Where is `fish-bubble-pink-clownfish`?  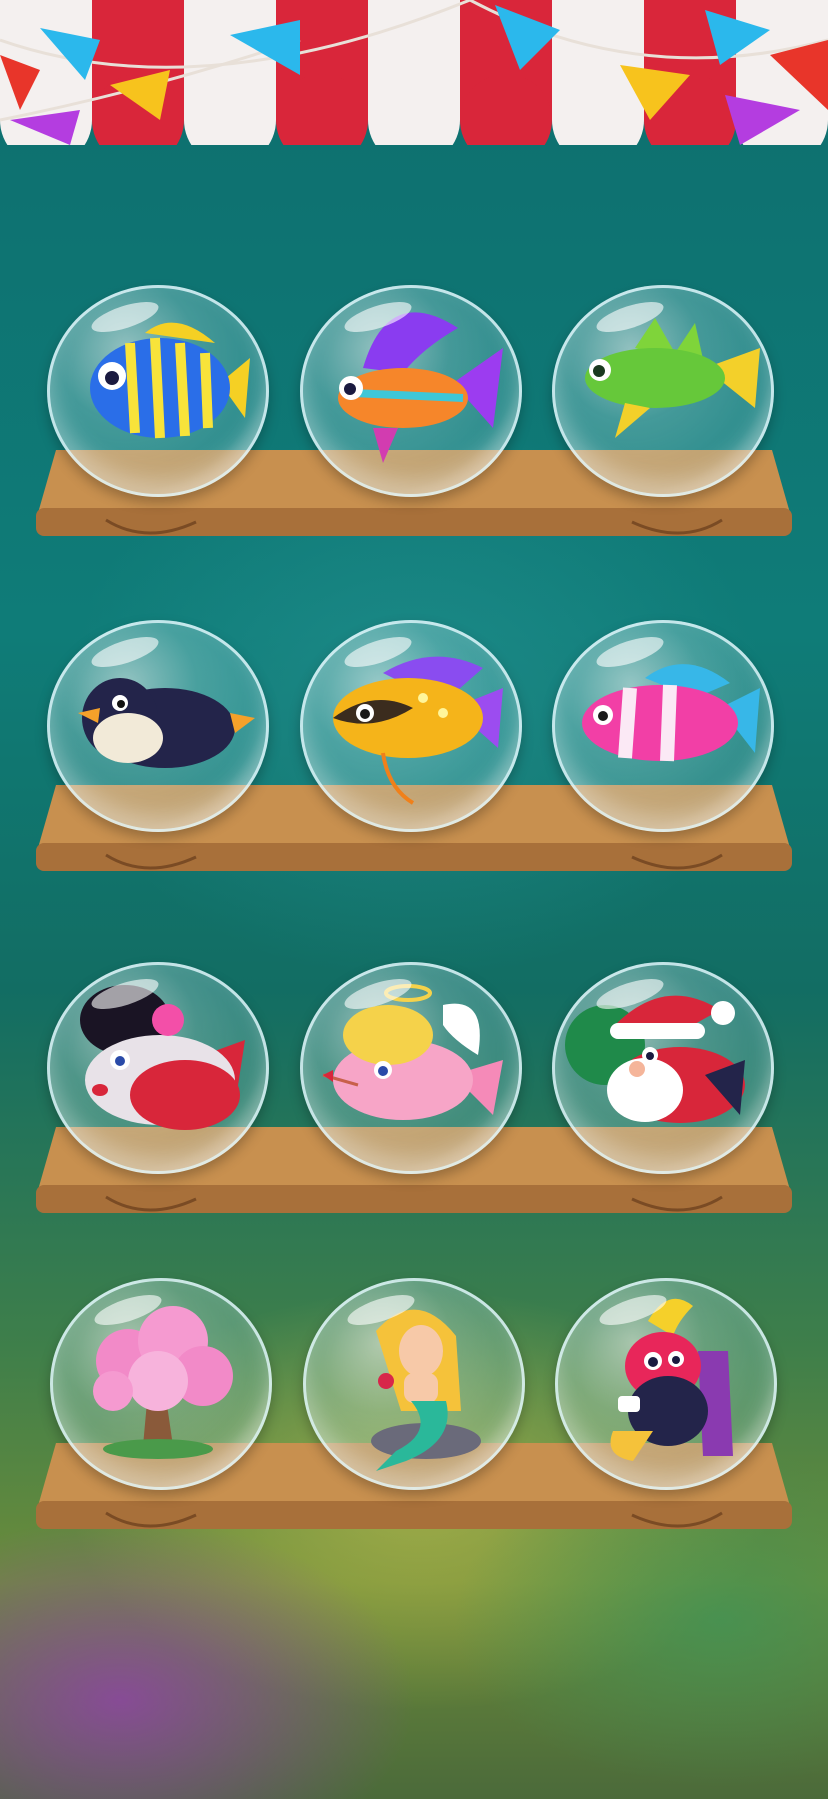
fish-bubble-pink-clownfish is located at coordinates (663, 726).